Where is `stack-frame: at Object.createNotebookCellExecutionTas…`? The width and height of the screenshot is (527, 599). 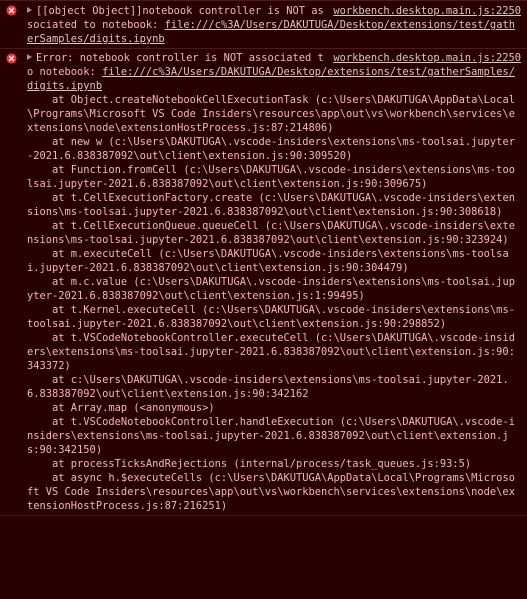 stack-frame: at Object.createNotebookCellExecutionTas… is located at coordinates (271, 114).